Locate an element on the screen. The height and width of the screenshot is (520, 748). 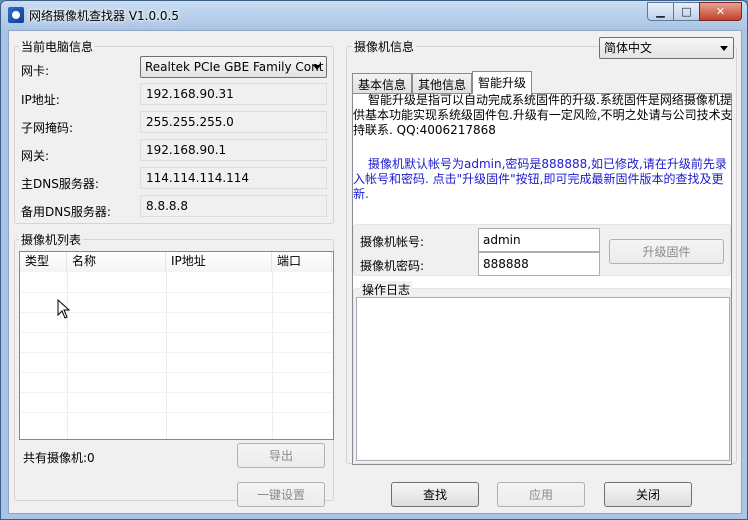
operation-log-legend: 操作日志 is located at coordinates (386, 289).